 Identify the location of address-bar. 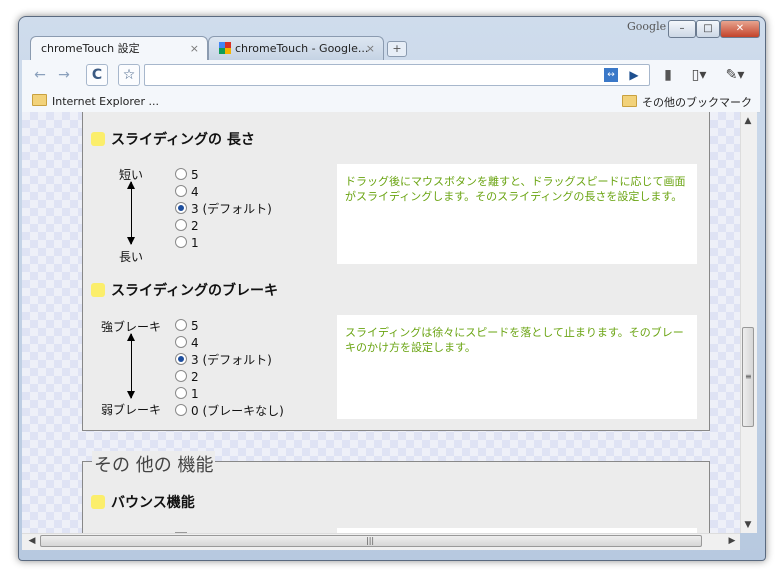
(397, 75).